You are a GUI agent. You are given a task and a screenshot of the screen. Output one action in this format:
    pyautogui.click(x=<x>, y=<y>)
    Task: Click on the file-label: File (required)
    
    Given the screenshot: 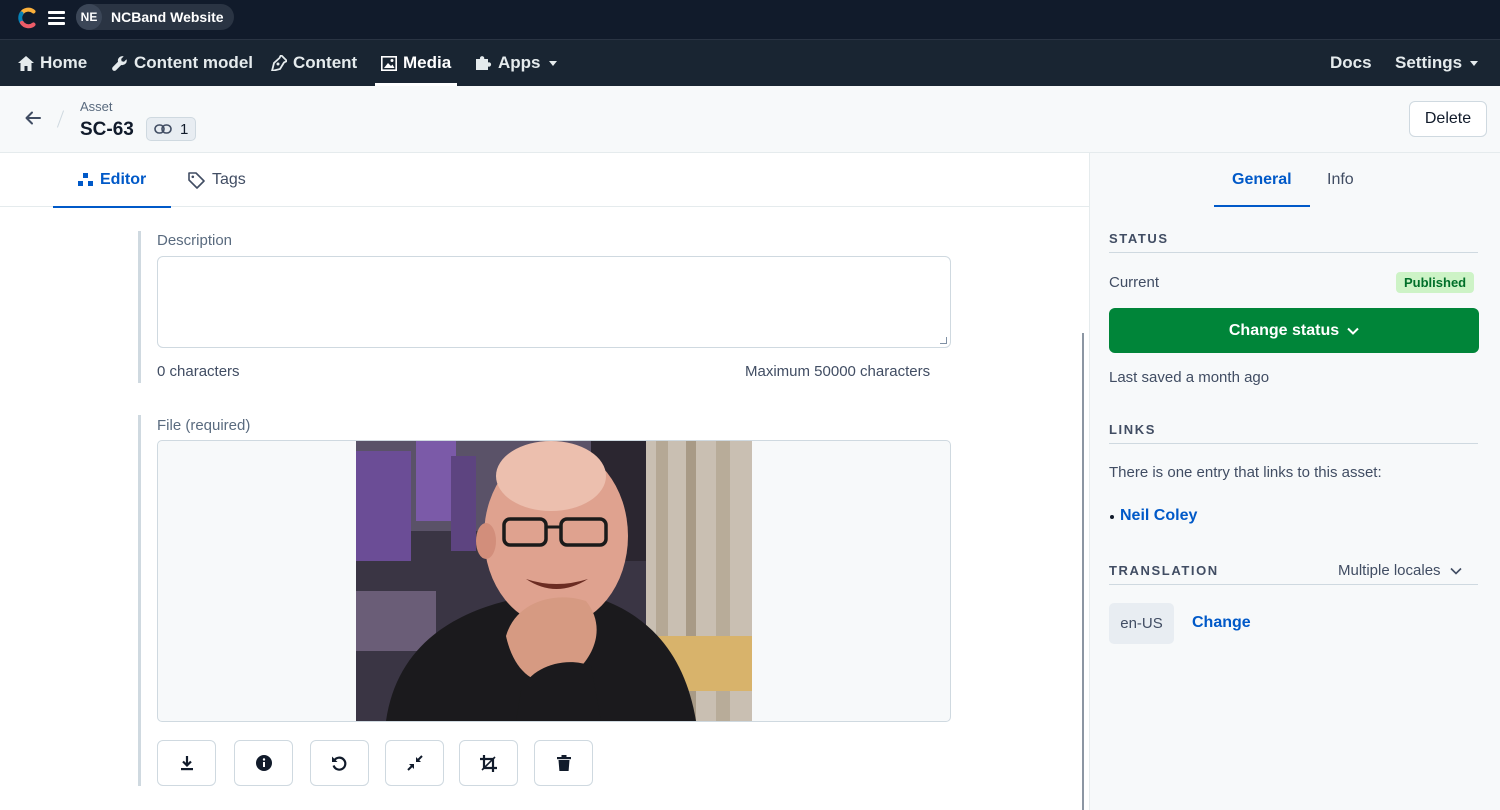 What is the action you would take?
    pyautogui.click(x=204, y=425)
    